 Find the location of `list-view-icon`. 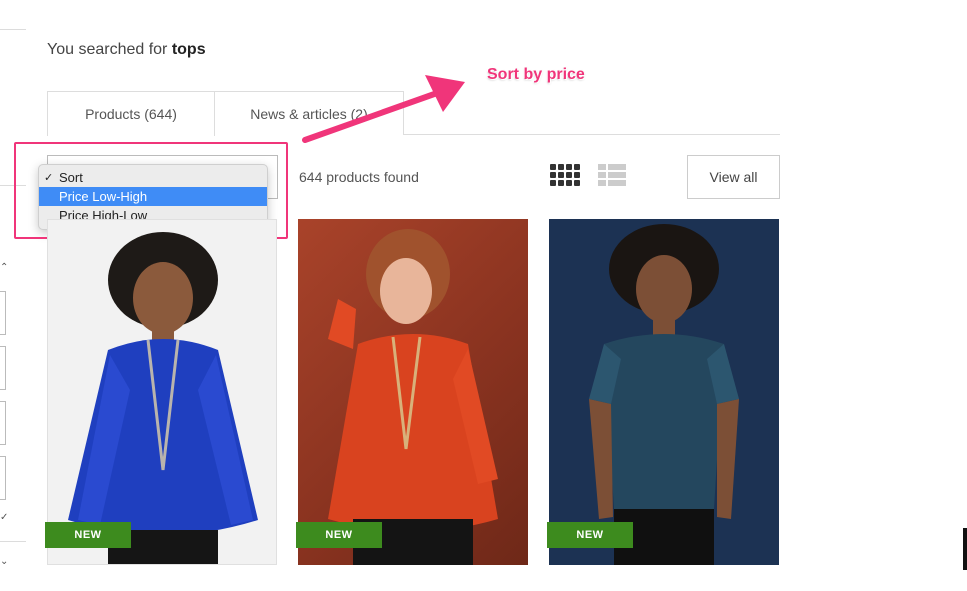

list-view-icon is located at coordinates (613, 176).